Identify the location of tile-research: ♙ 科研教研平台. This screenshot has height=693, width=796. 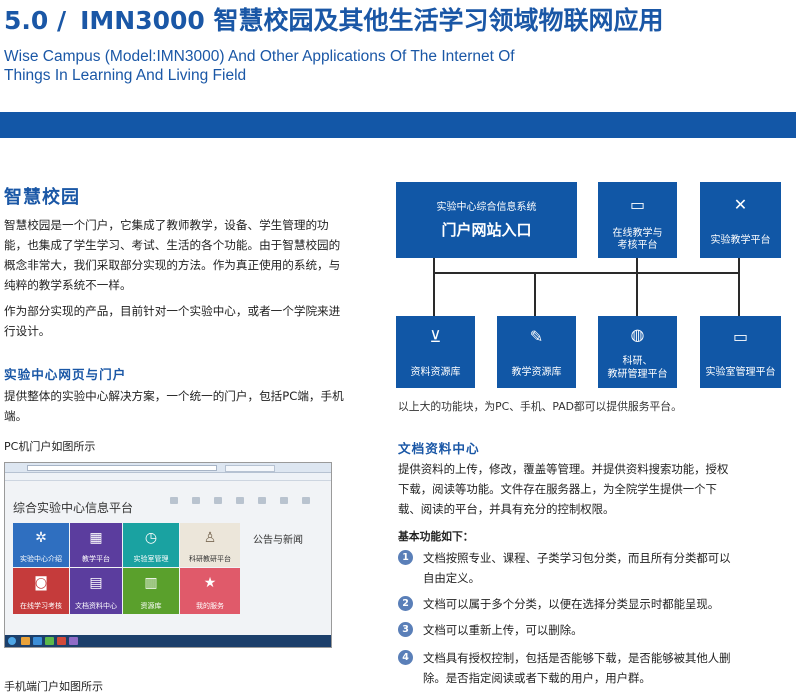
(210, 545).